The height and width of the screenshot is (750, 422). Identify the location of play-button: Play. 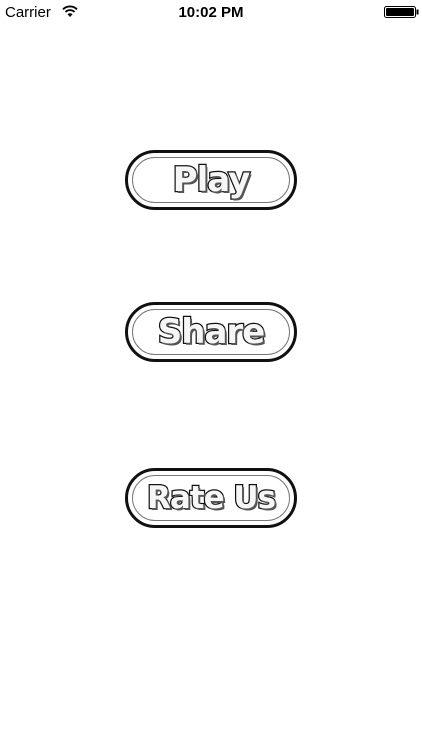
(211, 180).